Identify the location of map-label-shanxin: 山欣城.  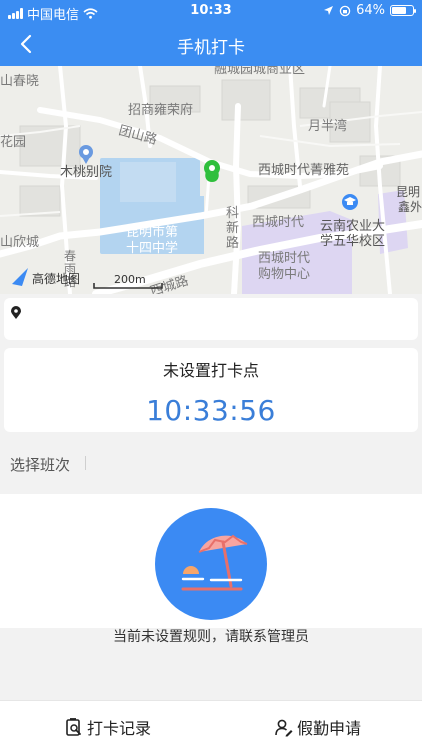
(19, 242).